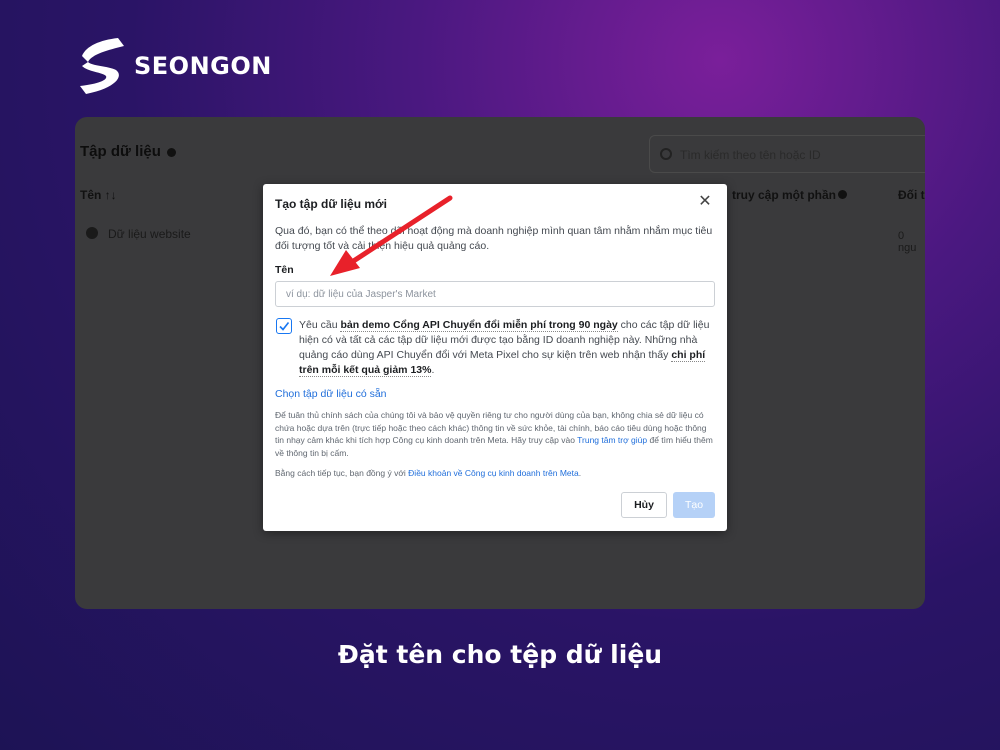 This screenshot has width=1000, height=750. I want to click on help-center-link: Trung tâm trợ giúp, so click(612, 440).